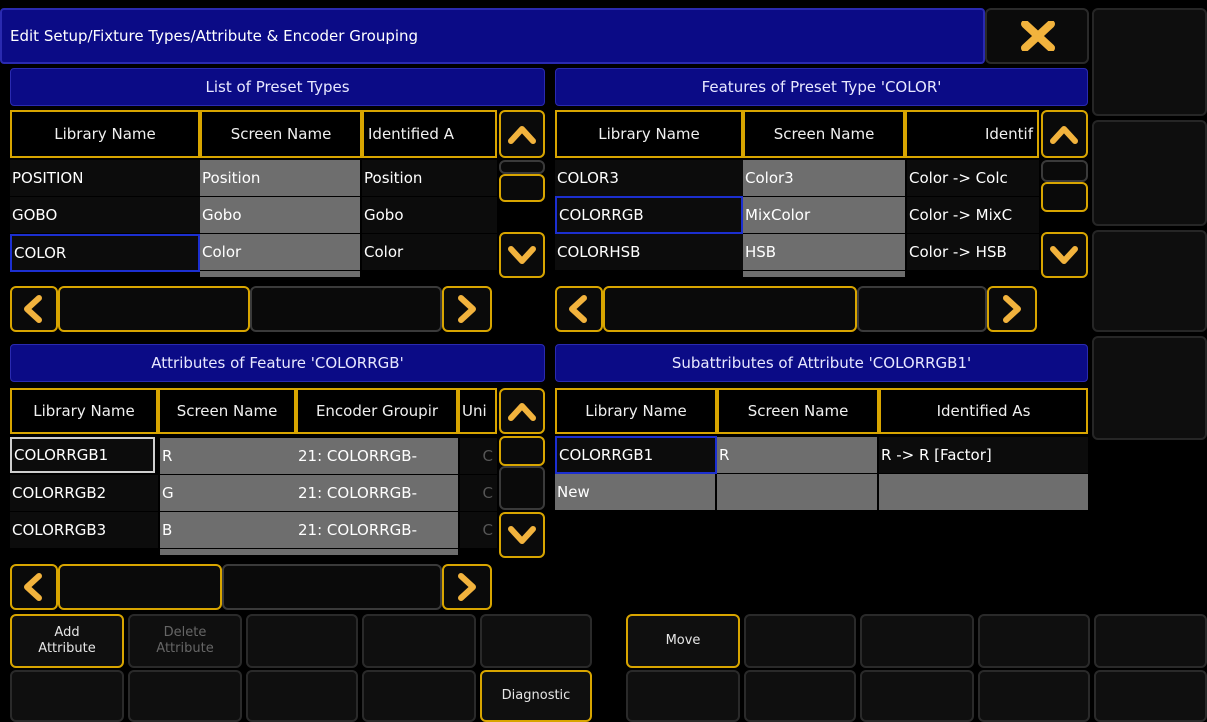 This screenshot has height=722, width=1207. What do you see at coordinates (797, 455) in the screenshot?
I see `subattributes-cell: R` at bounding box center [797, 455].